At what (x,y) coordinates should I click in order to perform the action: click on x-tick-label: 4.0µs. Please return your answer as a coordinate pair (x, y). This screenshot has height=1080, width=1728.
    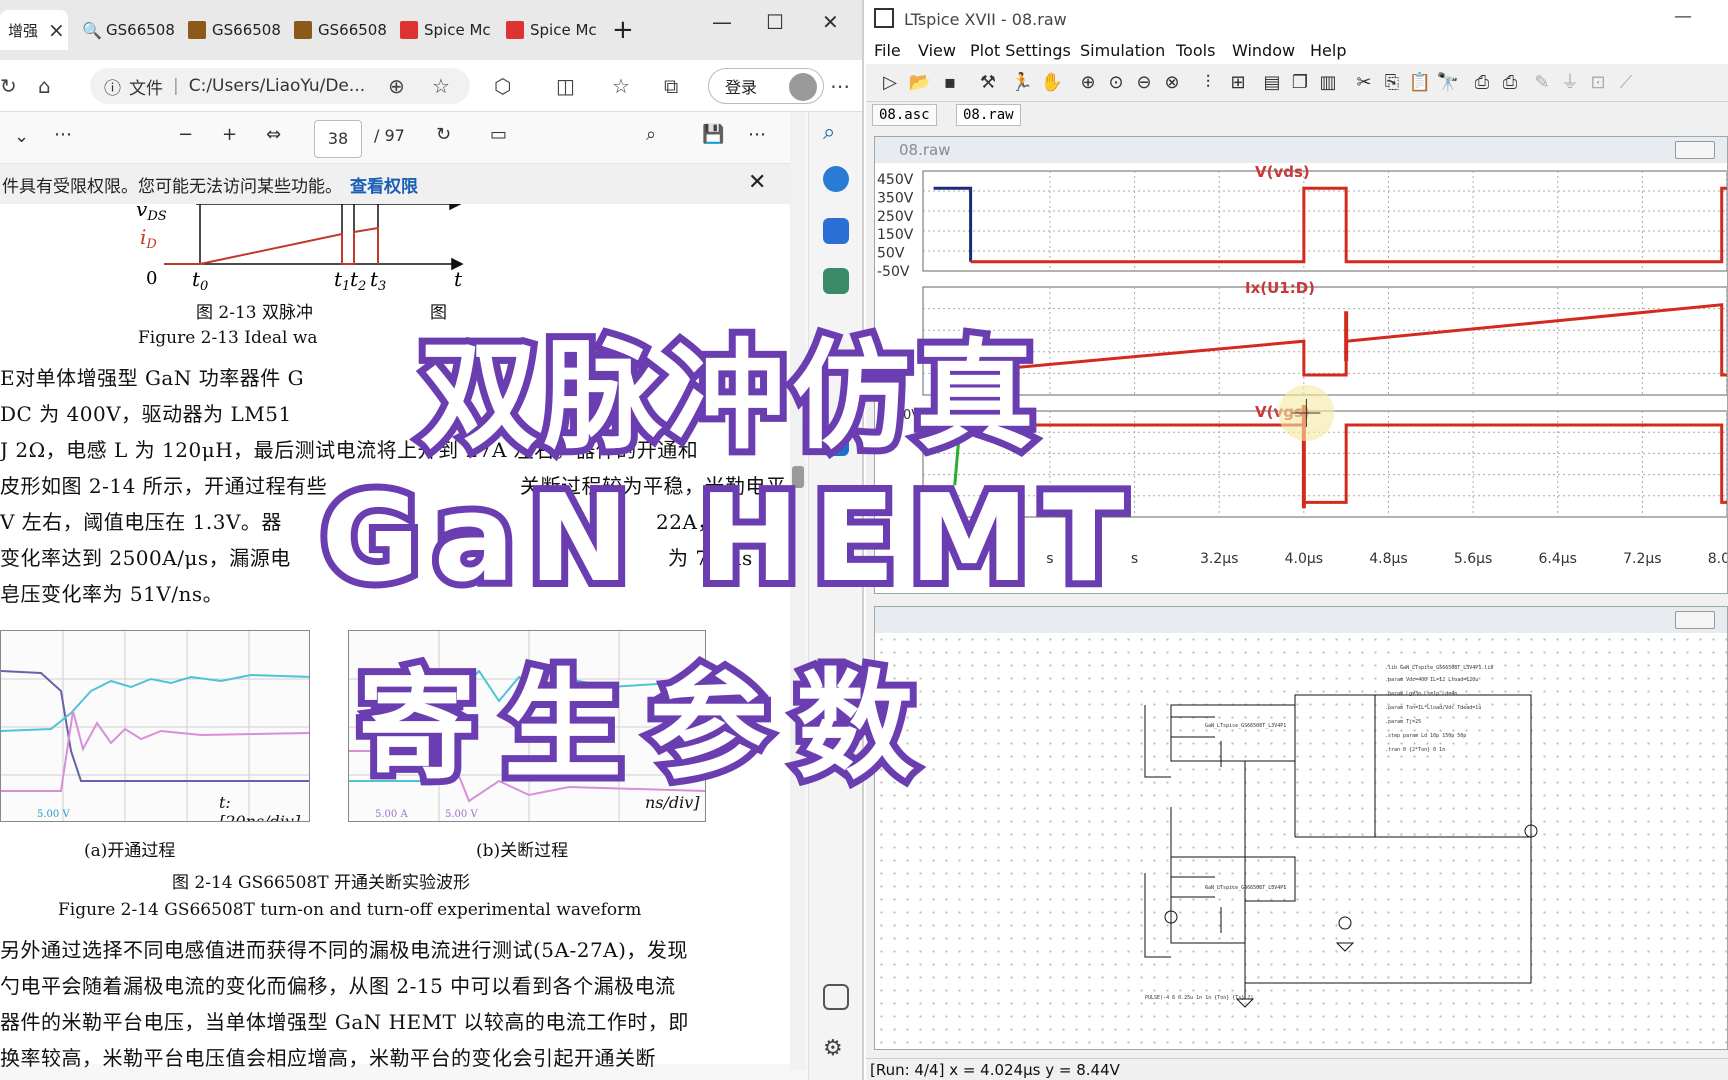
    Looking at the image, I should click on (1304, 559).